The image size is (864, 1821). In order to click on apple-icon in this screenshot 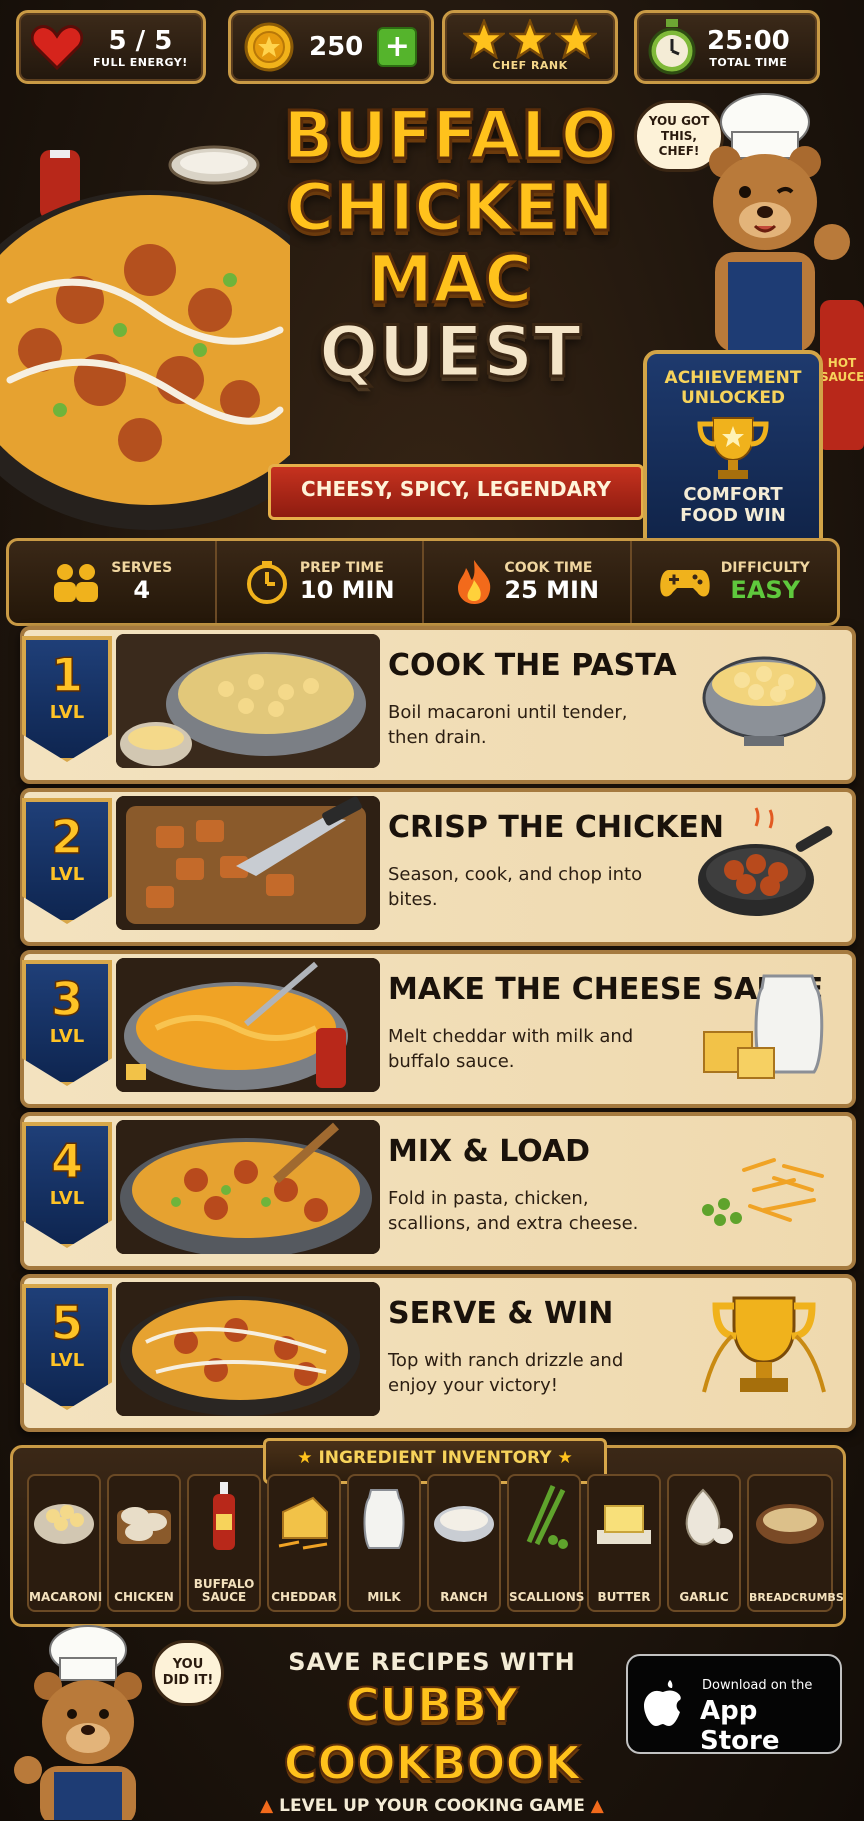, I will do `click(662, 1703)`.